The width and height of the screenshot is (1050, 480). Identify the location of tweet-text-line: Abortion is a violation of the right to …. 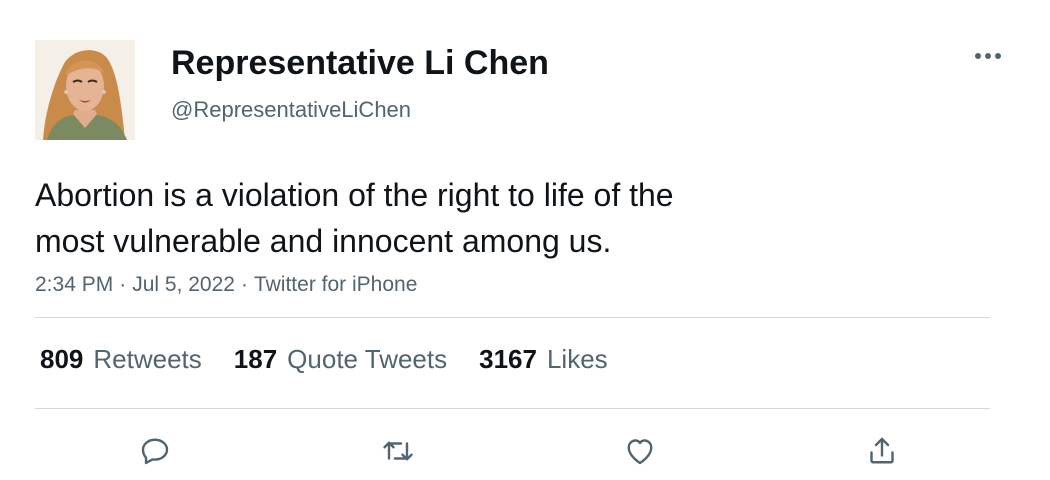
(354, 195).